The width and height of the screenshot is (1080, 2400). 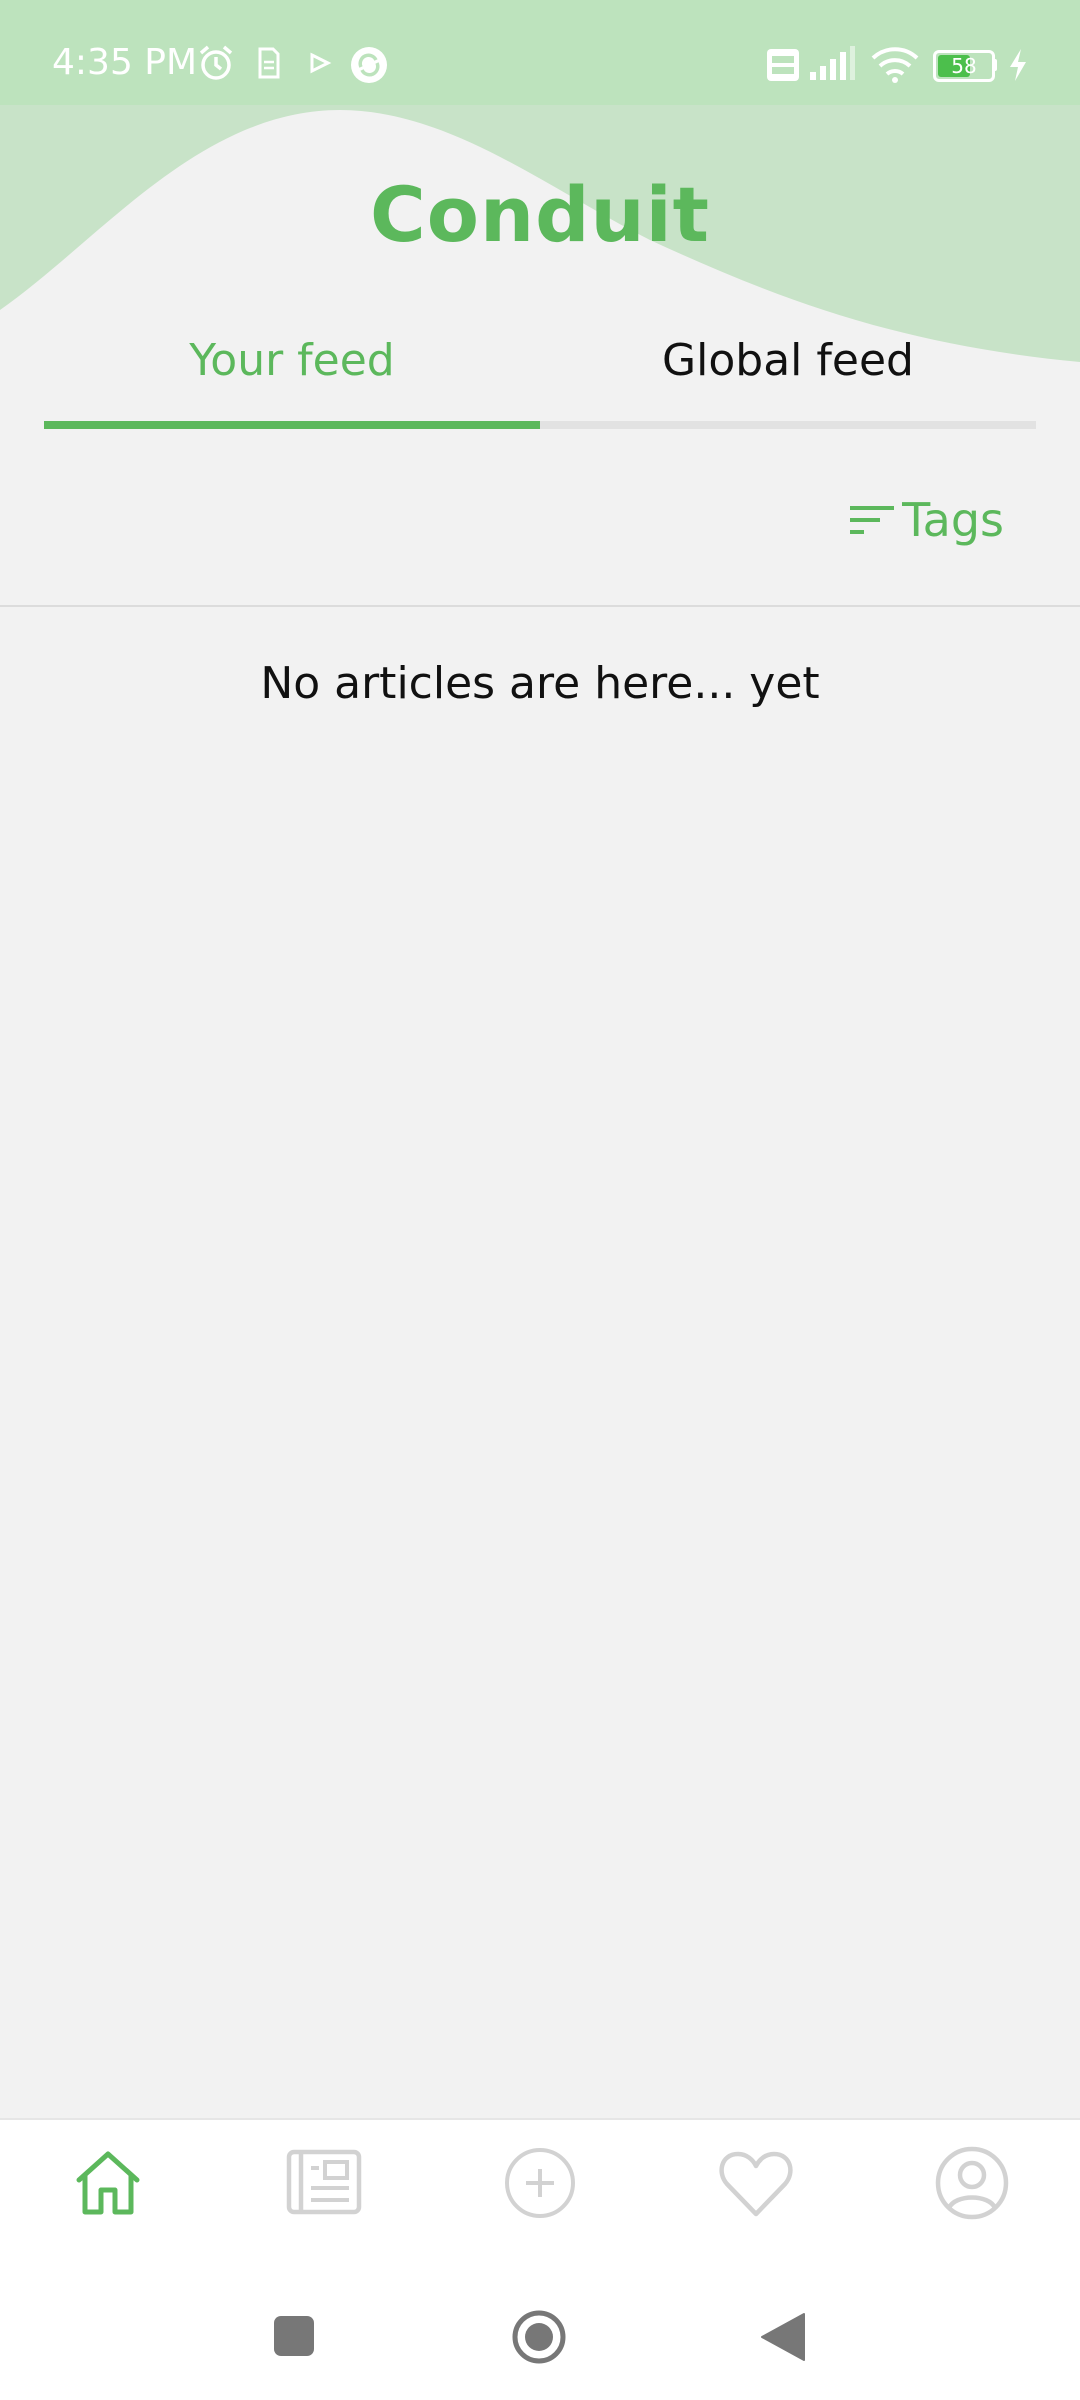 What do you see at coordinates (832, 63) in the screenshot?
I see `signal-icon` at bounding box center [832, 63].